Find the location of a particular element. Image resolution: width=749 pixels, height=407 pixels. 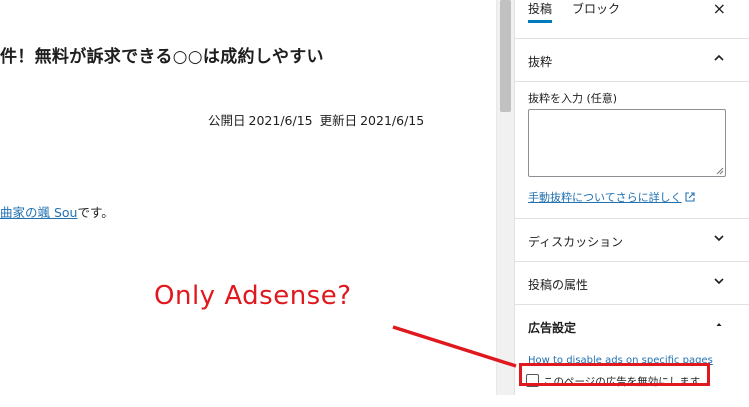

panel-excerpt-body: 抜粋を入力 (任意) 手動抜粋についてさらに詳しく is located at coordinates (632, 150).